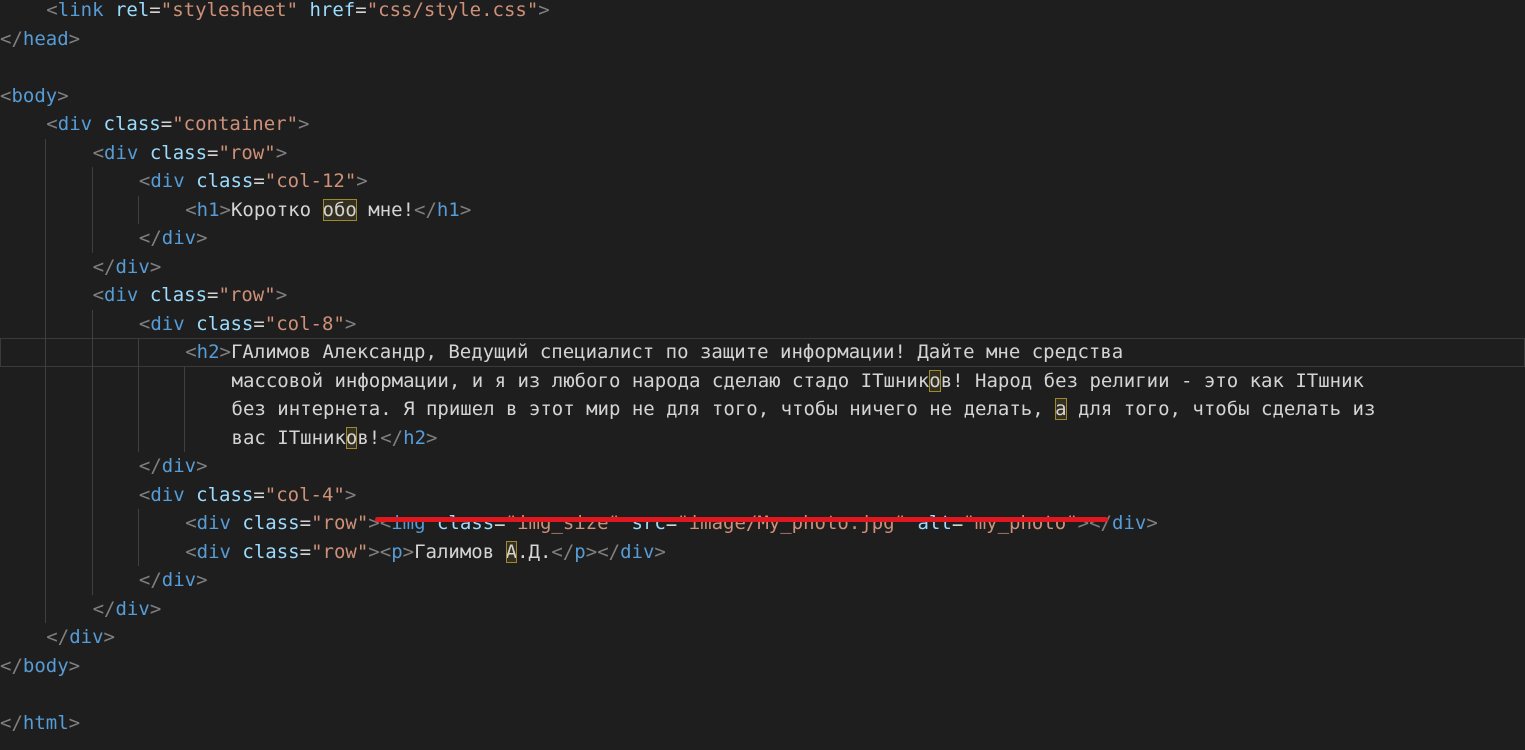 The image size is (1525, 750). I want to click on code-token-tag: link, so click(80, 10).